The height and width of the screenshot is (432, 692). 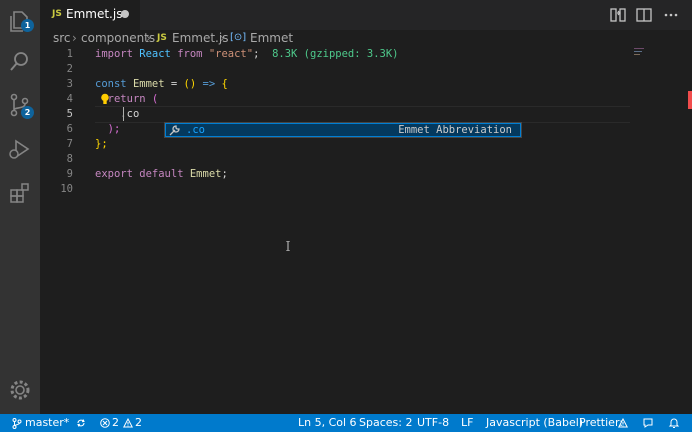 What do you see at coordinates (601, 422) in the screenshot?
I see `prettier-status: Prettier:` at bounding box center [601, 422].